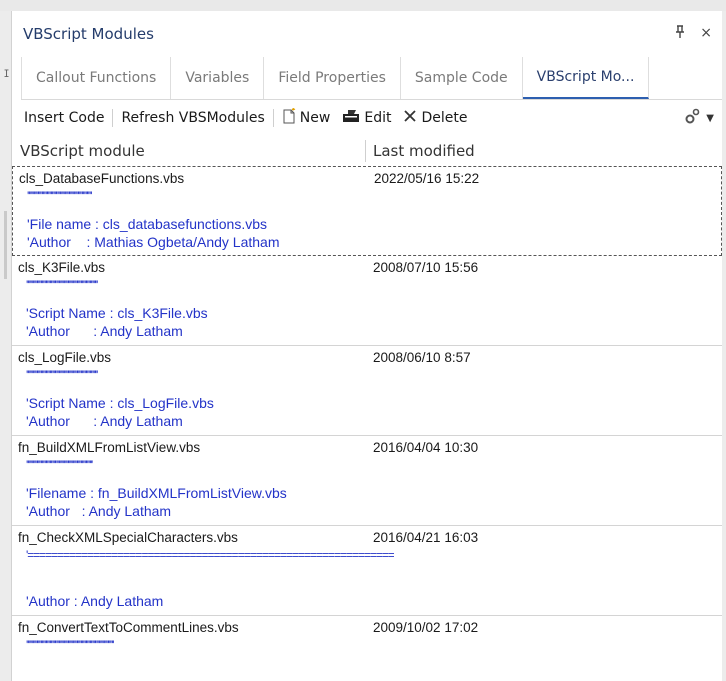 This screenshot has width=726, height=681. Describe the element at coordinates (332, 78) in the screenshot. I see `tab-field-properties: Field Properties` at that location.